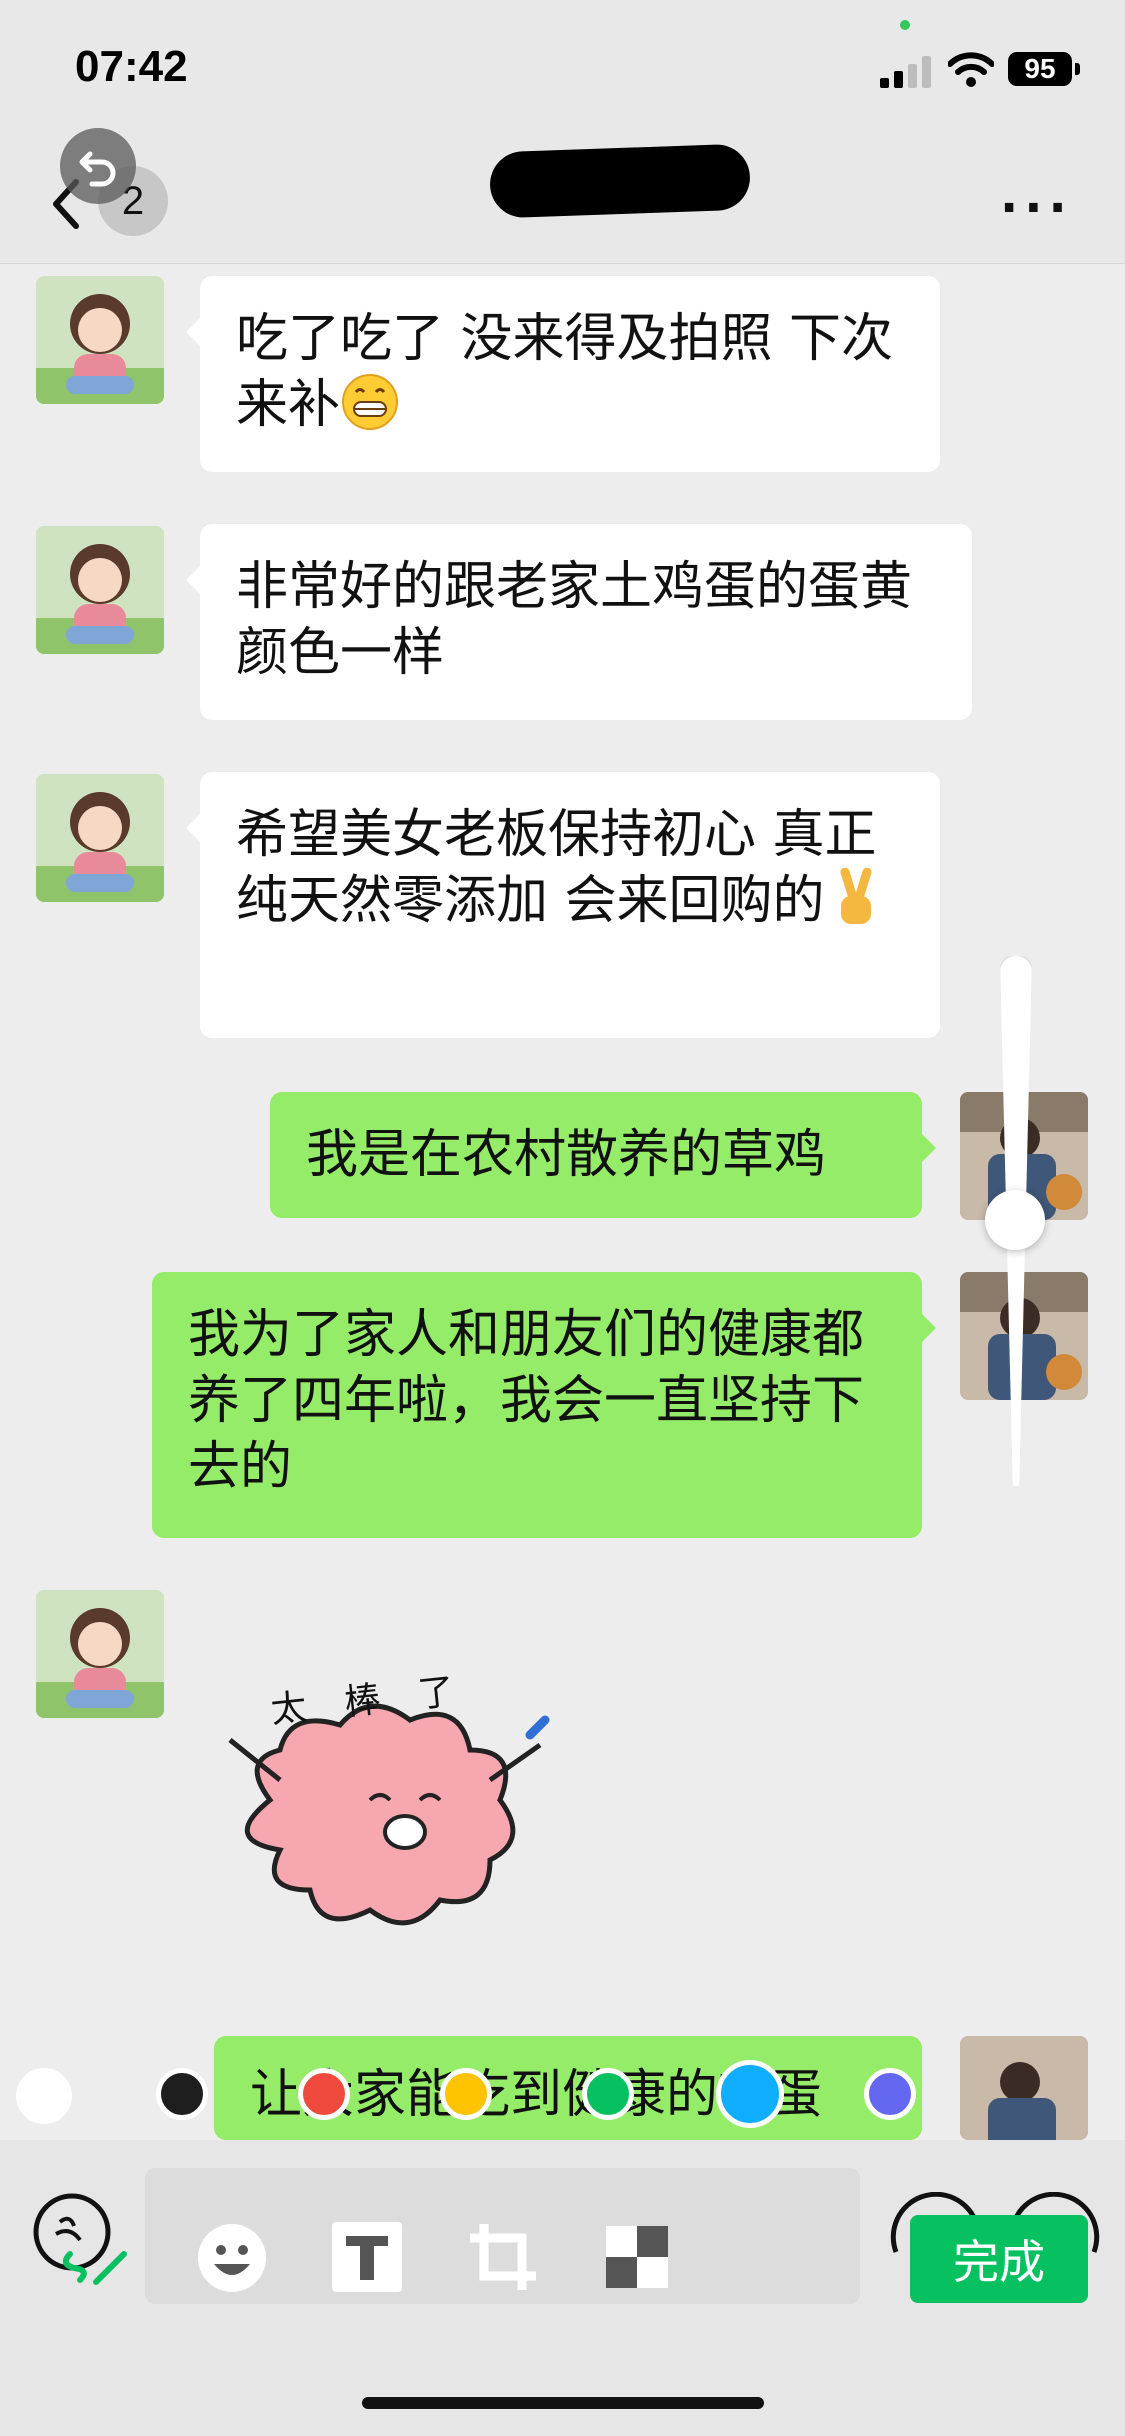 This screenshot has height=2436, width=1125. What do you see at coordinates (1015, 1220) in the screenshot?
I see `brush-size-slider-handle` at bounding box center [1015, 1220].